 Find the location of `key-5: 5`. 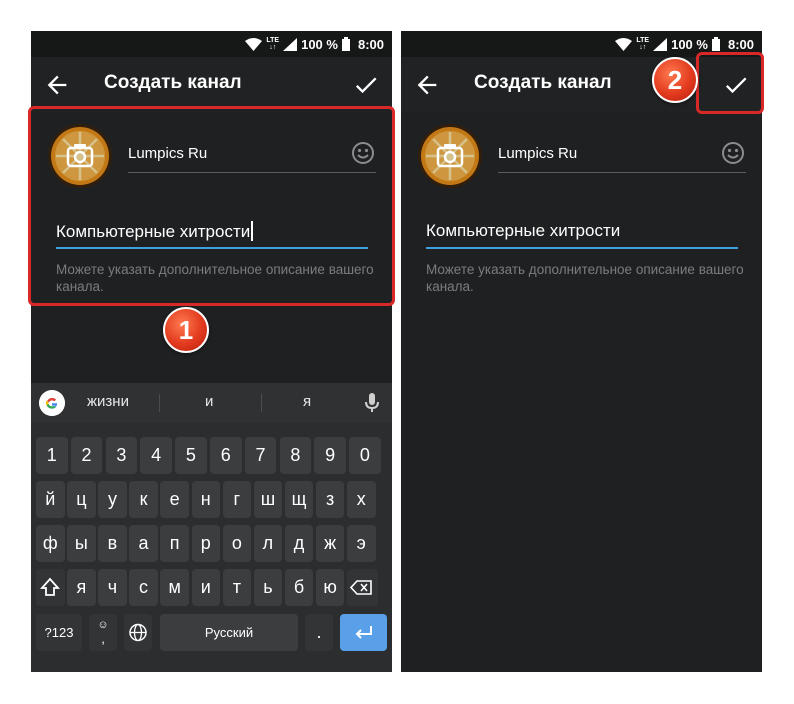

key-5: 5 is located at coordinates (191, 455).